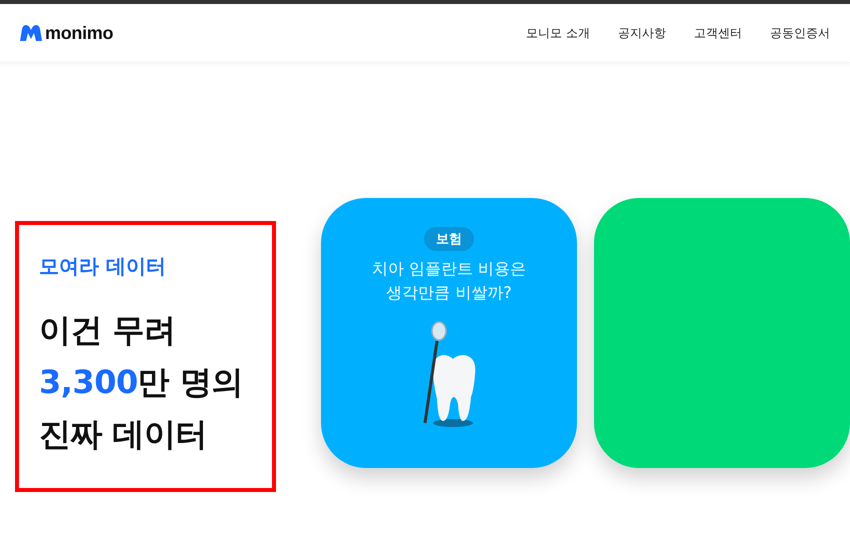 This screenshot has width=850, height=546. What do you see at coordinates (449, 239) in the screenshot?
I see `category-badge: 보험` at bounding box center [449, 239].